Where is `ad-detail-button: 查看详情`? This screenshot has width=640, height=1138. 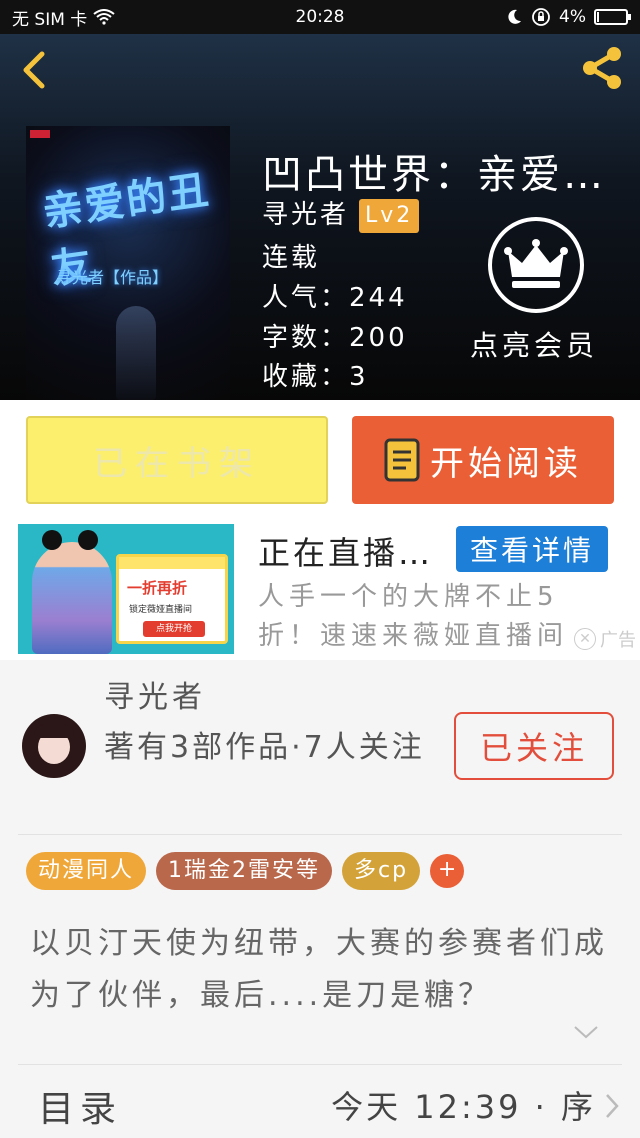 ad-detail-button: 查看详情 is located at coordinates (532, 549).